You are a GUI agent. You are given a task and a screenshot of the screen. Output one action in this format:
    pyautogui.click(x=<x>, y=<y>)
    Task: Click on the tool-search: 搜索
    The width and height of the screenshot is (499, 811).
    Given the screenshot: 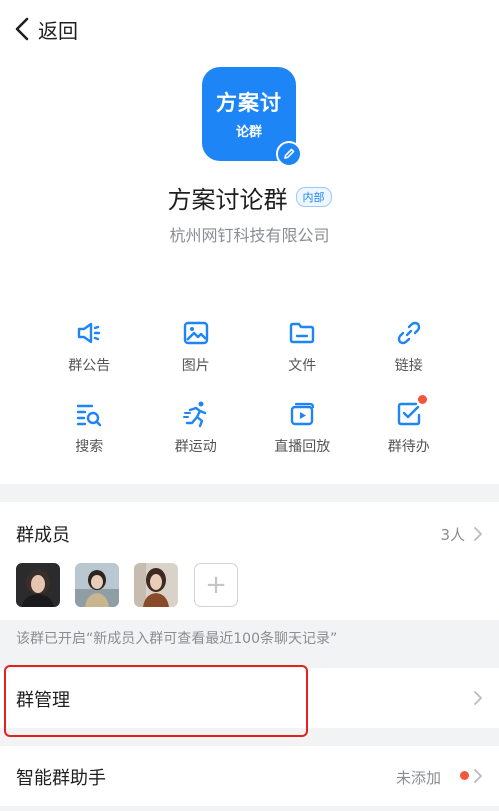 What is the action you would take?
    pyautogui.click(x=89, y=427)
    